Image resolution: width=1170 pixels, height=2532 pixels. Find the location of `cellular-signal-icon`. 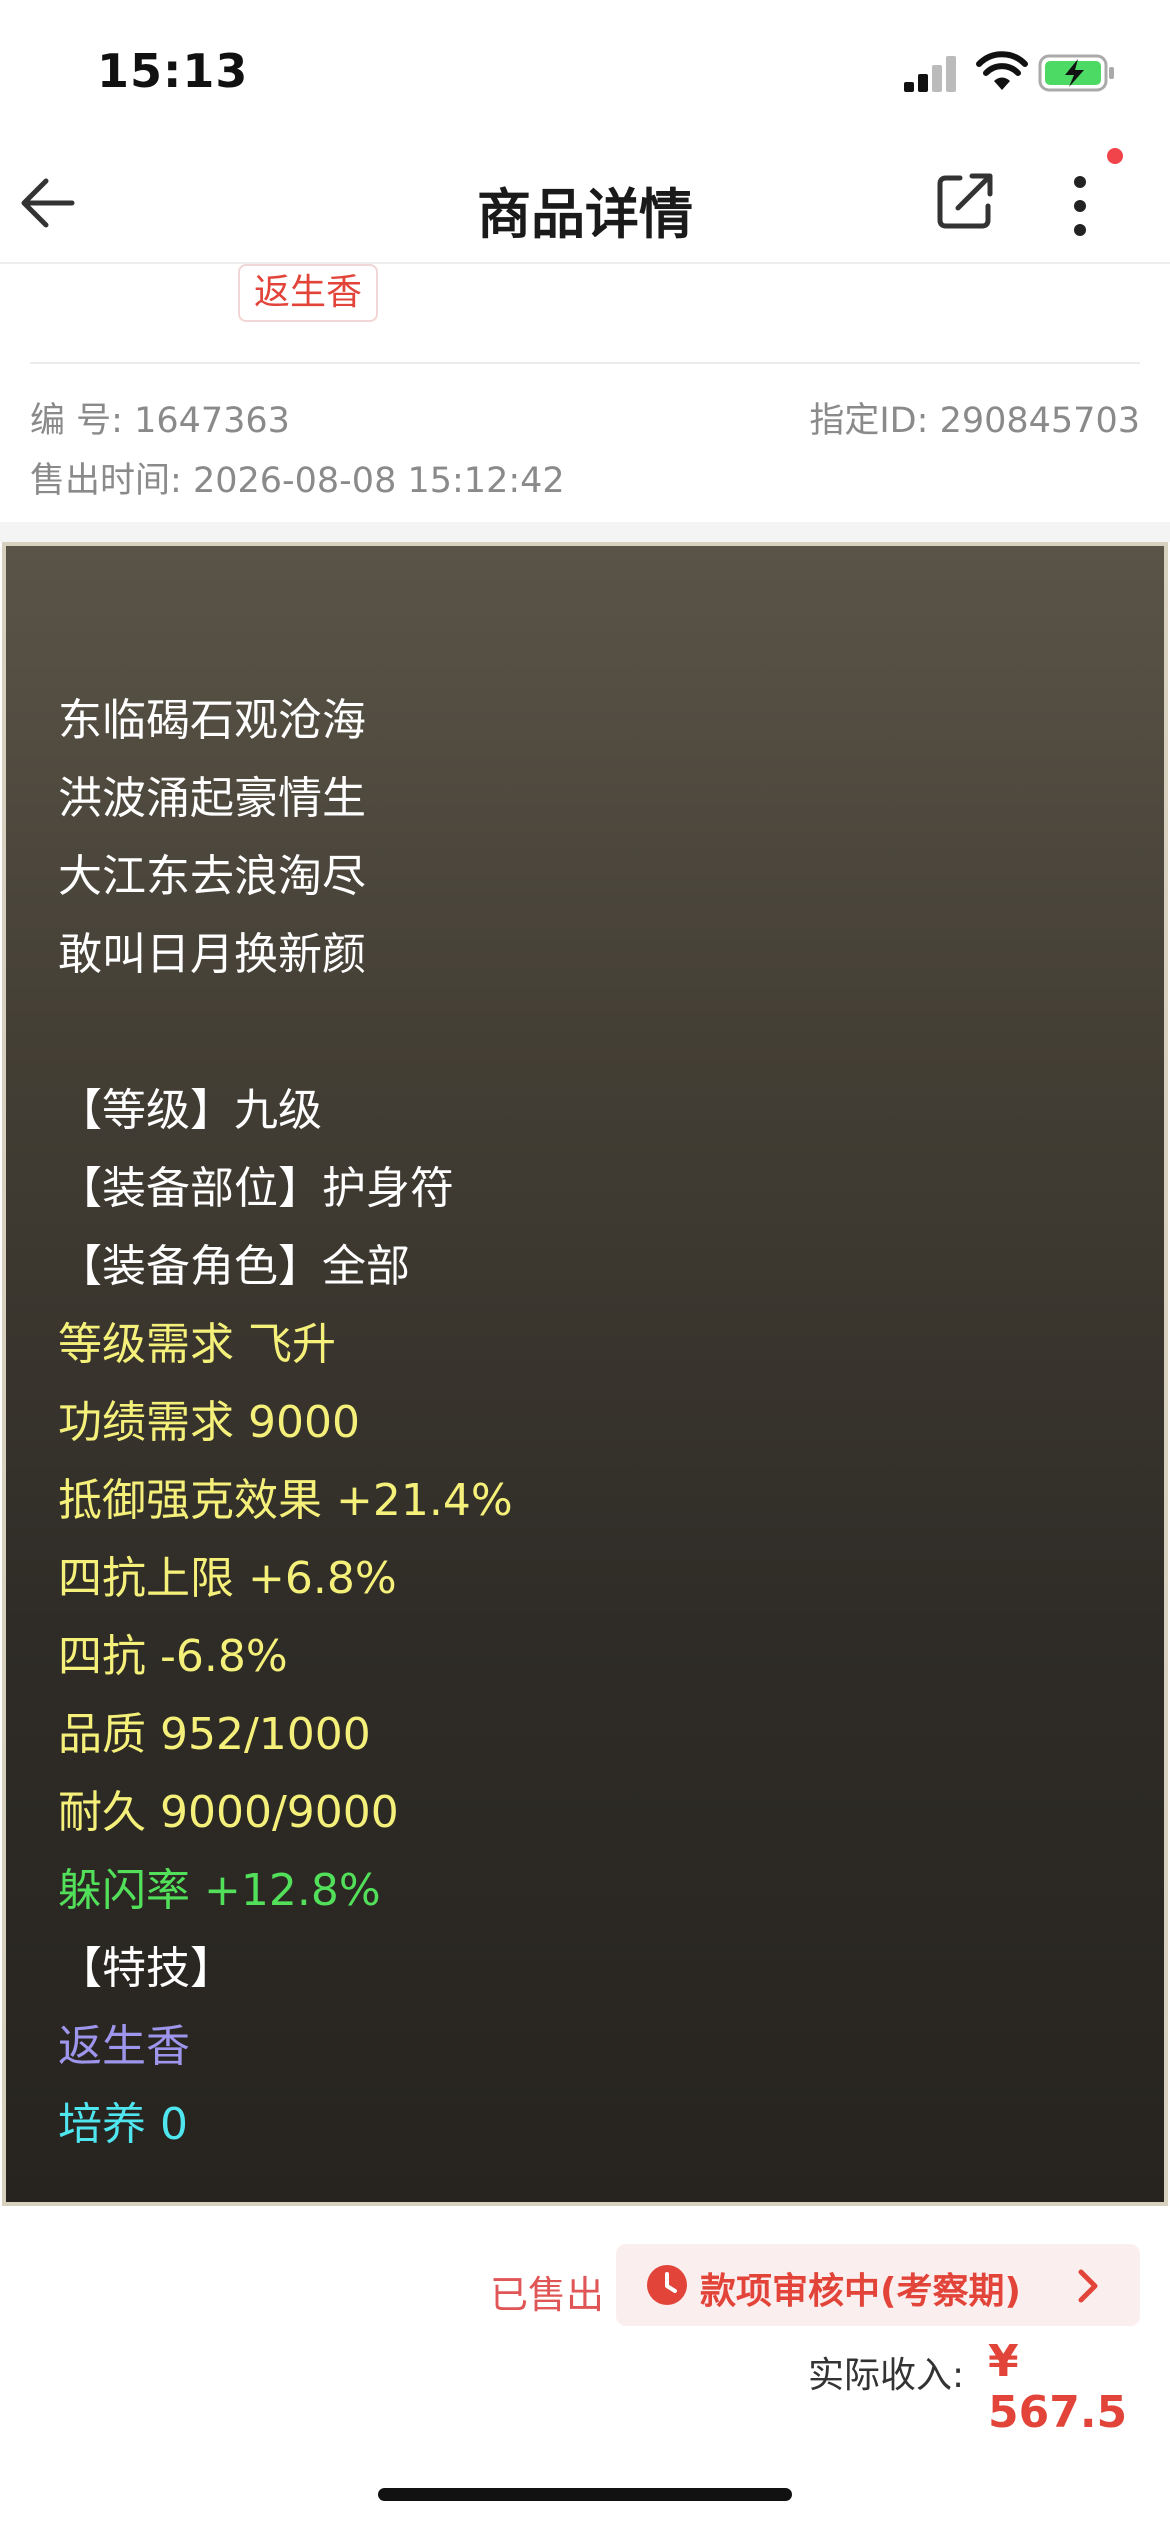

cellular-signal-icon is located at coordinates (930, 74).